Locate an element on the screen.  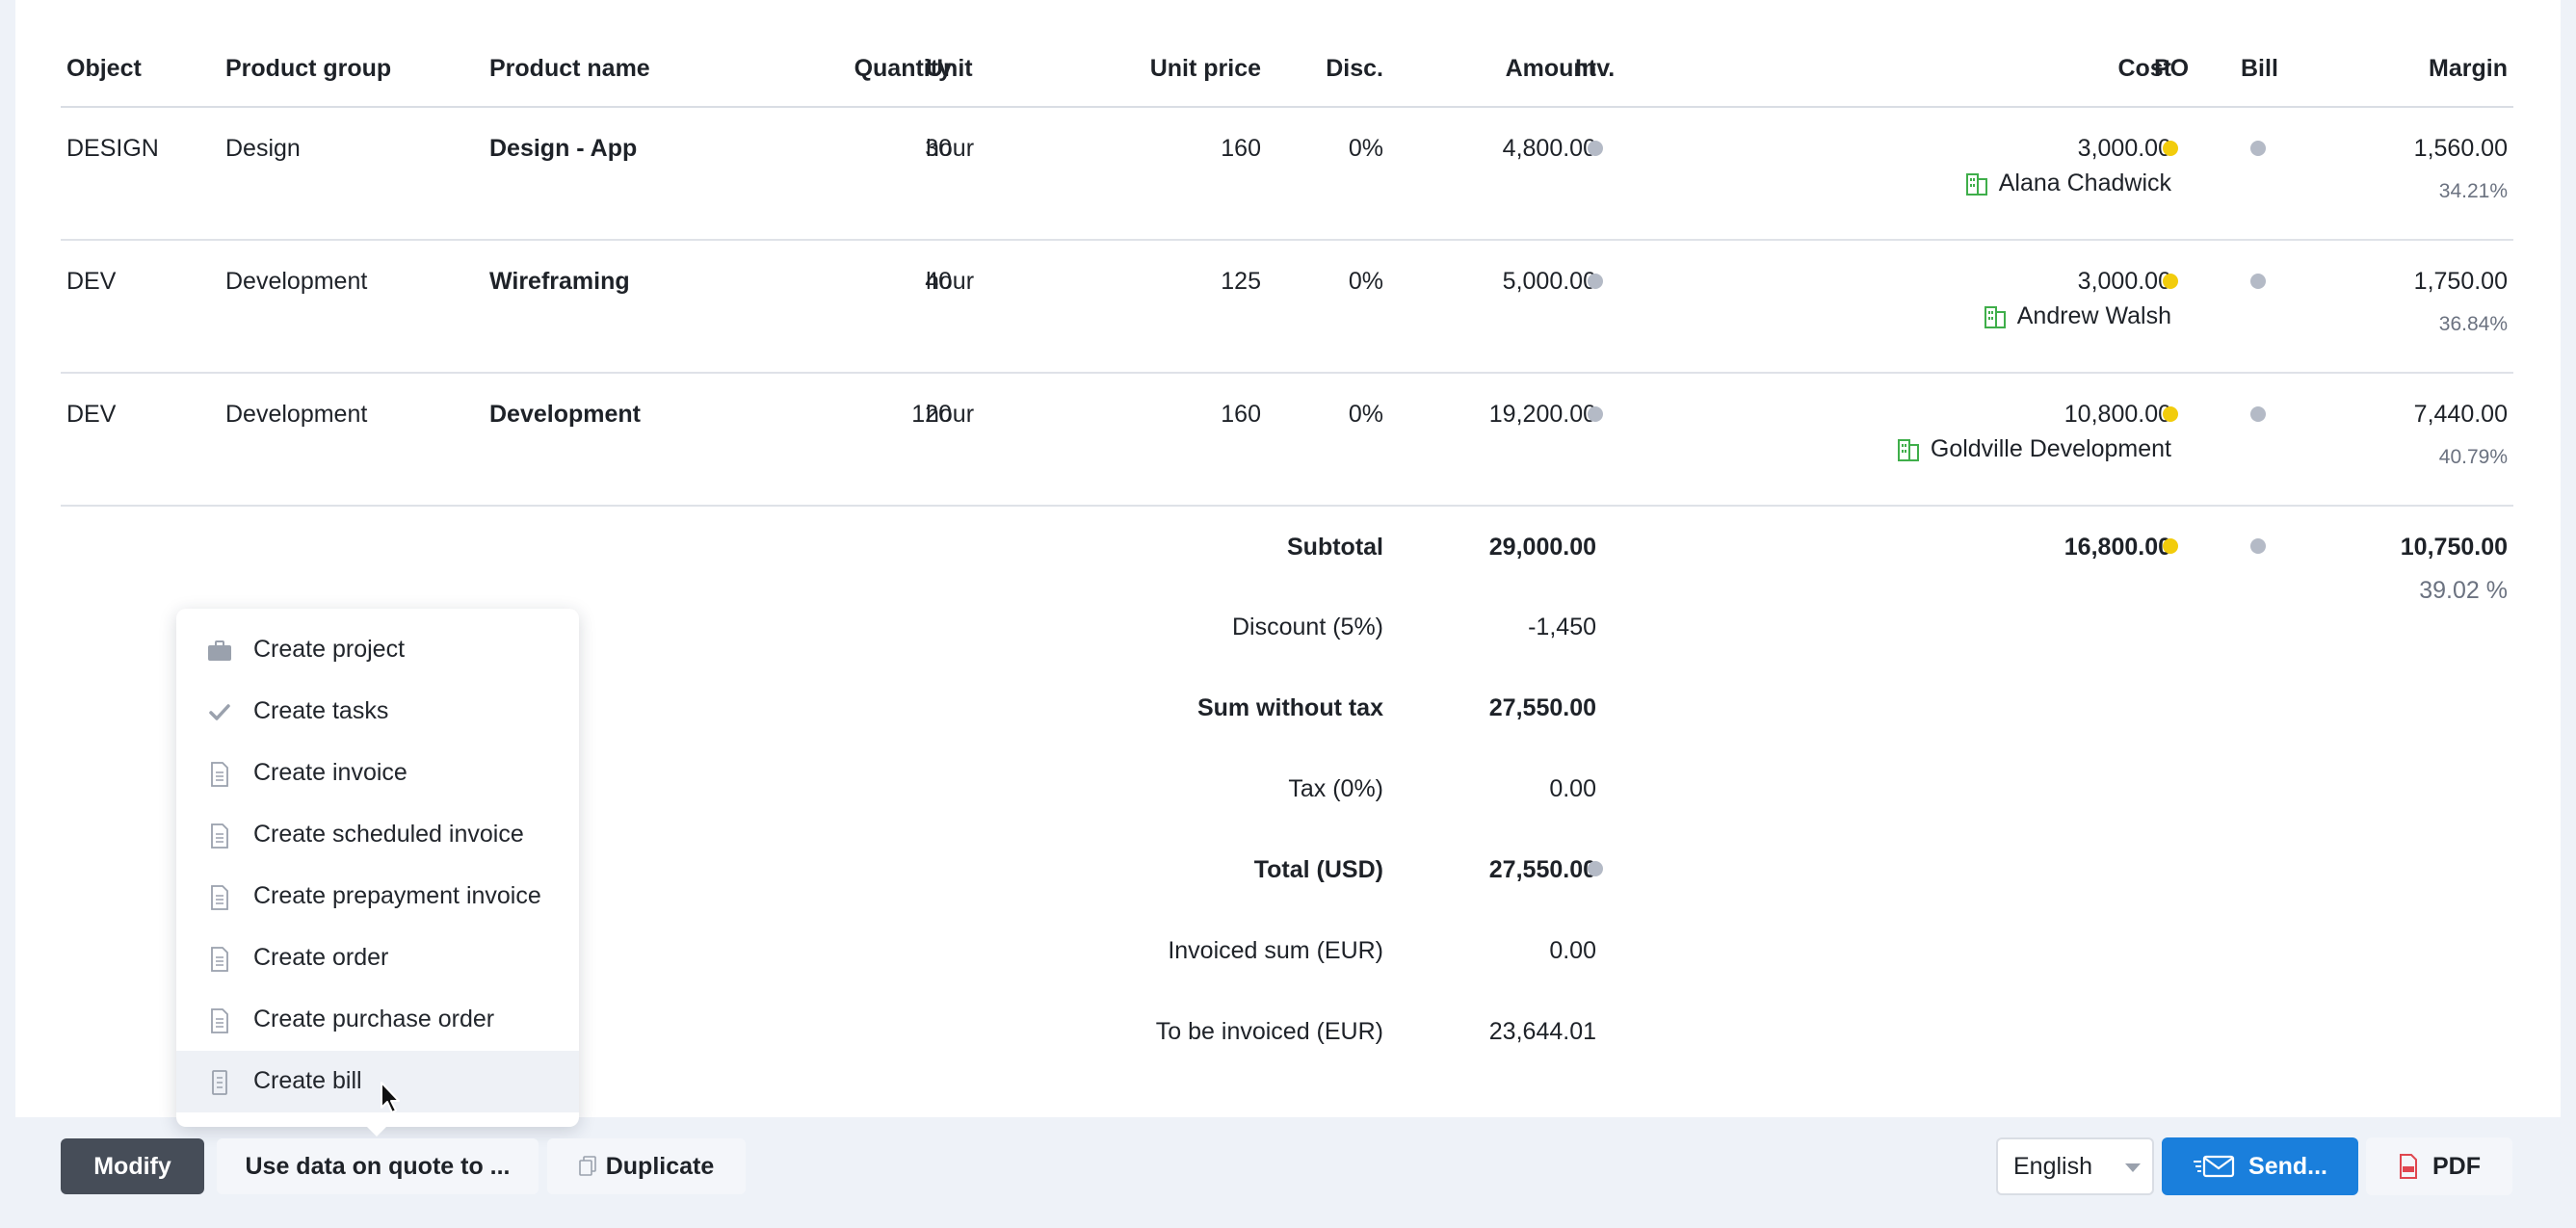
modify-button: Modify is located at coordinates (132, 1166).